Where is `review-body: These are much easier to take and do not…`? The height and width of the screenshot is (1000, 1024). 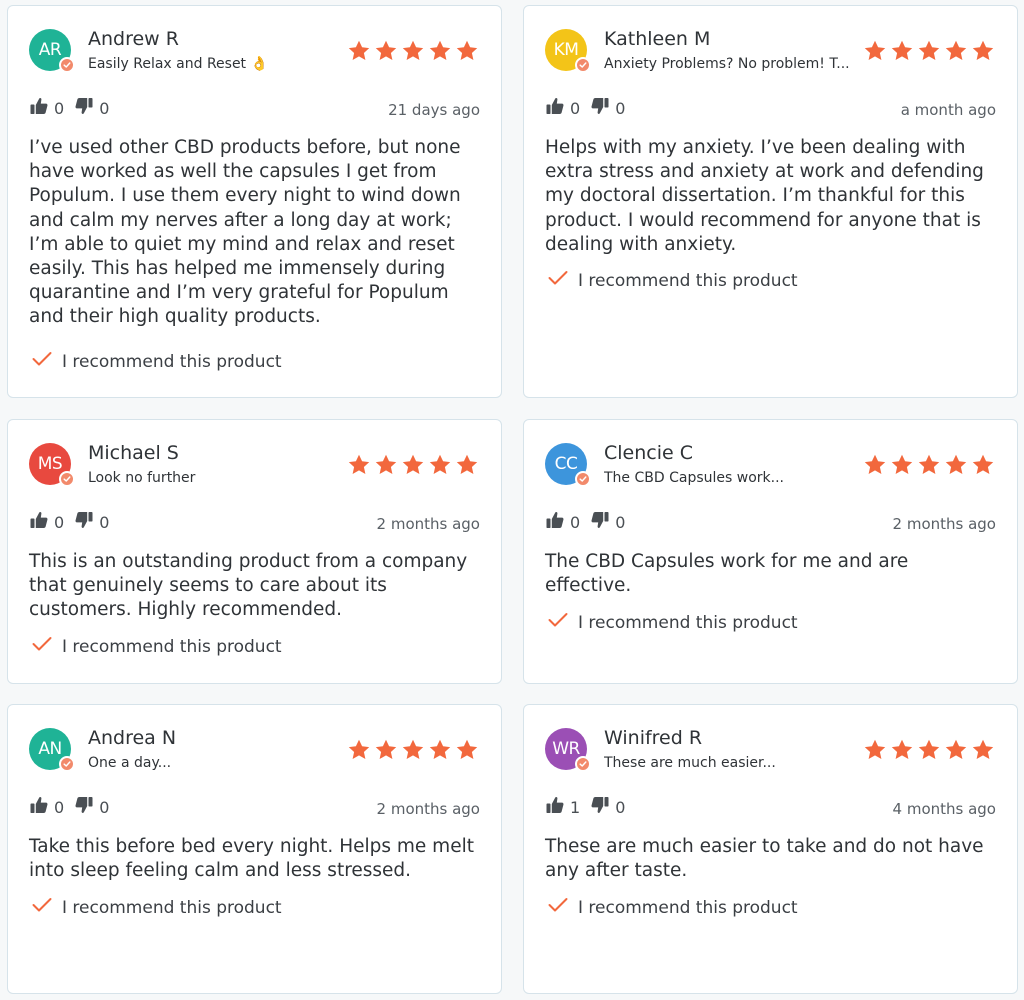 review-body: These are much easier to take and do not… is located at coordinates (764, 859).